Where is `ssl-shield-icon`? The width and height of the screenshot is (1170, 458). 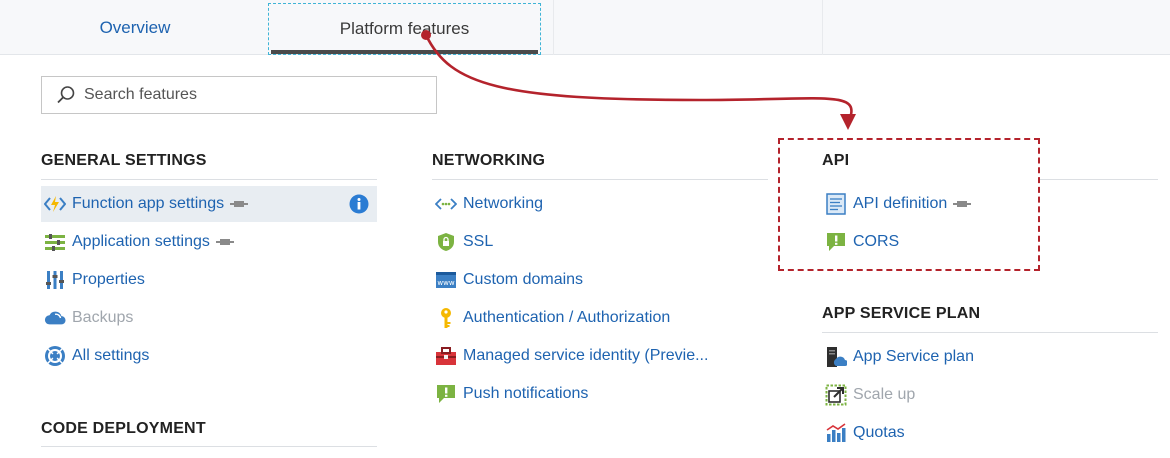 ssl-shield-icon is located at coordinates (446, 242).